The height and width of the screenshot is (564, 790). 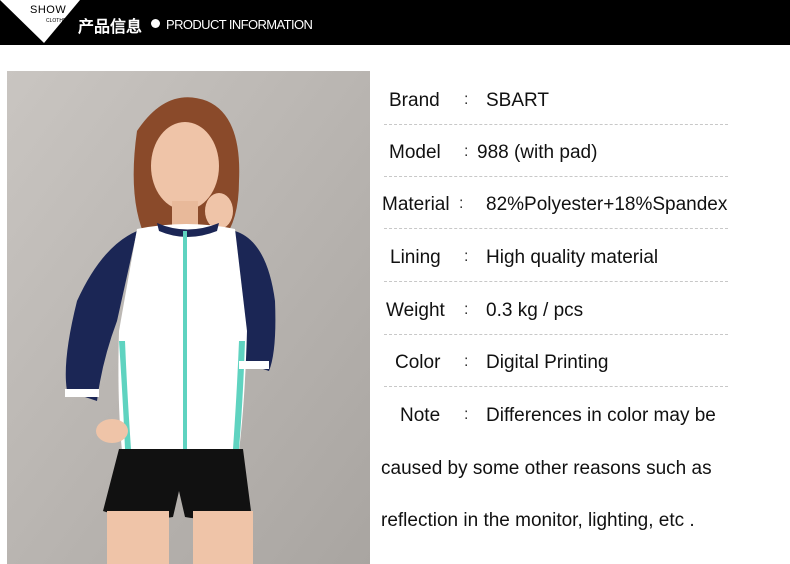 I want to click on spec-value: High quality material, so click(x=572, y=257).